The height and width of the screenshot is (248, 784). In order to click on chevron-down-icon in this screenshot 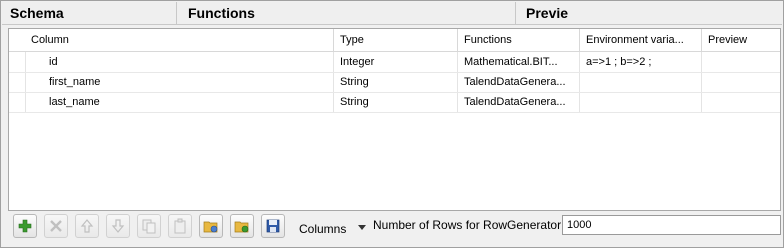, I will do `click(362, 227)`.